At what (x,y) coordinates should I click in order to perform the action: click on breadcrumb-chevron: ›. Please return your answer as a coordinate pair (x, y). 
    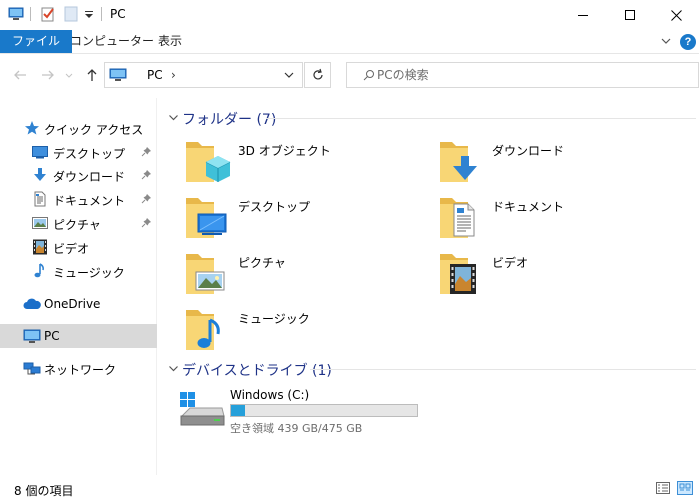
    Looking at the image, I should click on (173, 75).